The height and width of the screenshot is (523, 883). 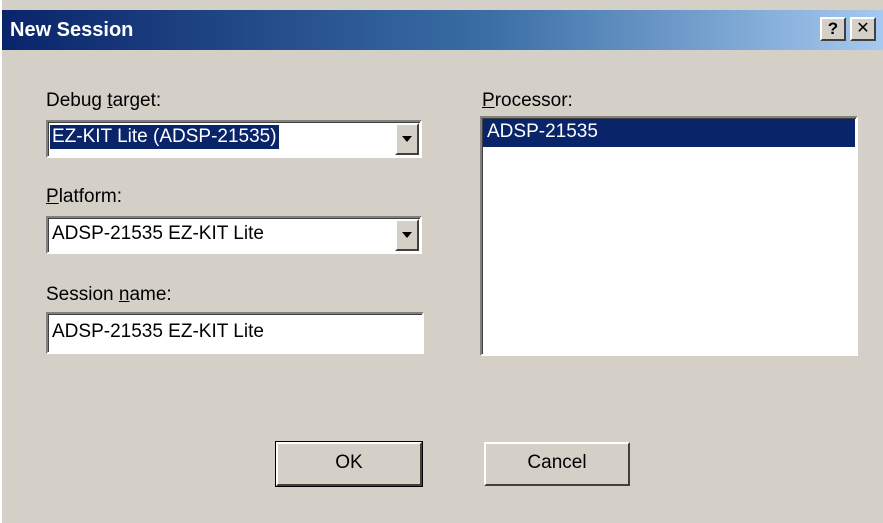 I want to click on session-name-value: ADSP-21535 EZ-KIT Lite, so click(x=158, y=331).